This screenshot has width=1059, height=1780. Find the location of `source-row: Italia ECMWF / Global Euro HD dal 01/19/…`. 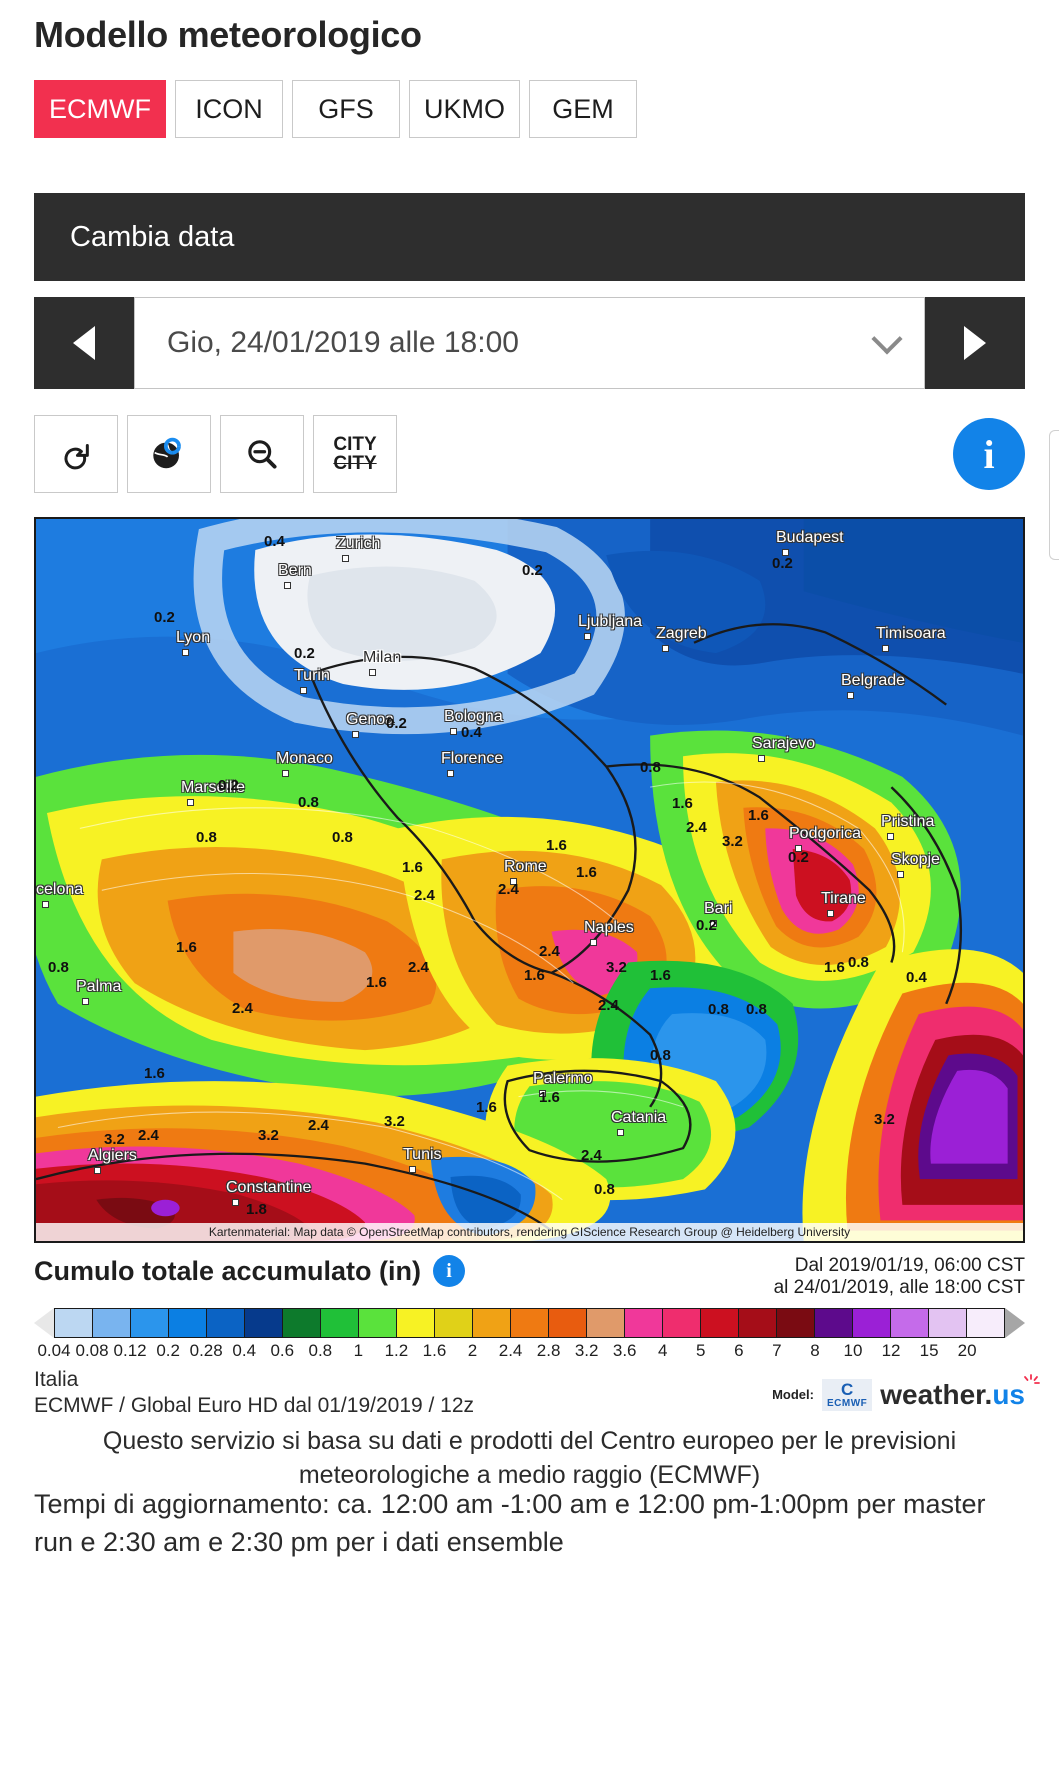

source-row: Italia ECMWF / Global Euro HD dal 01/19/… is located at coordinates (537, 1393).